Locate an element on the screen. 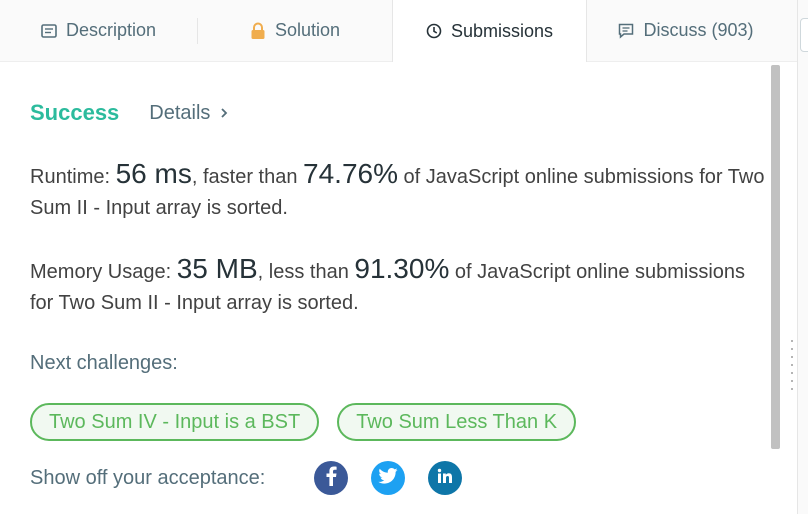  scrollbar-thumb is located at coordinates (775, 257).